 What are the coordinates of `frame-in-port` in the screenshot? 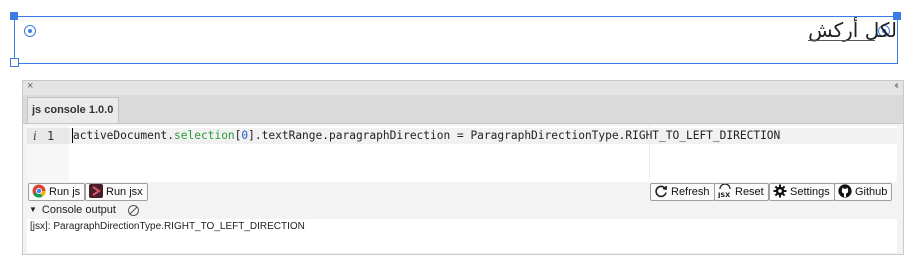 It's located at (14, 62).